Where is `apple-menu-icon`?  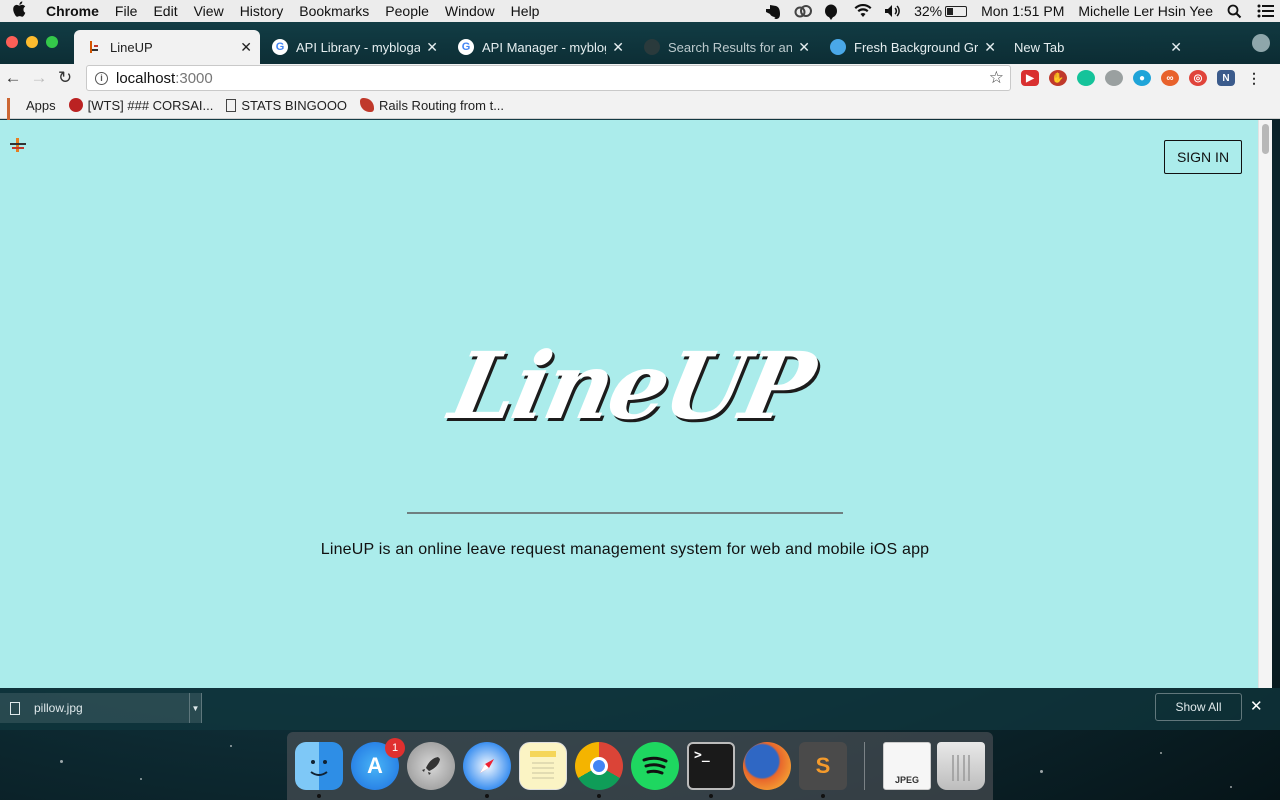 apple-menu-icon is located at coordinates (19, 11).